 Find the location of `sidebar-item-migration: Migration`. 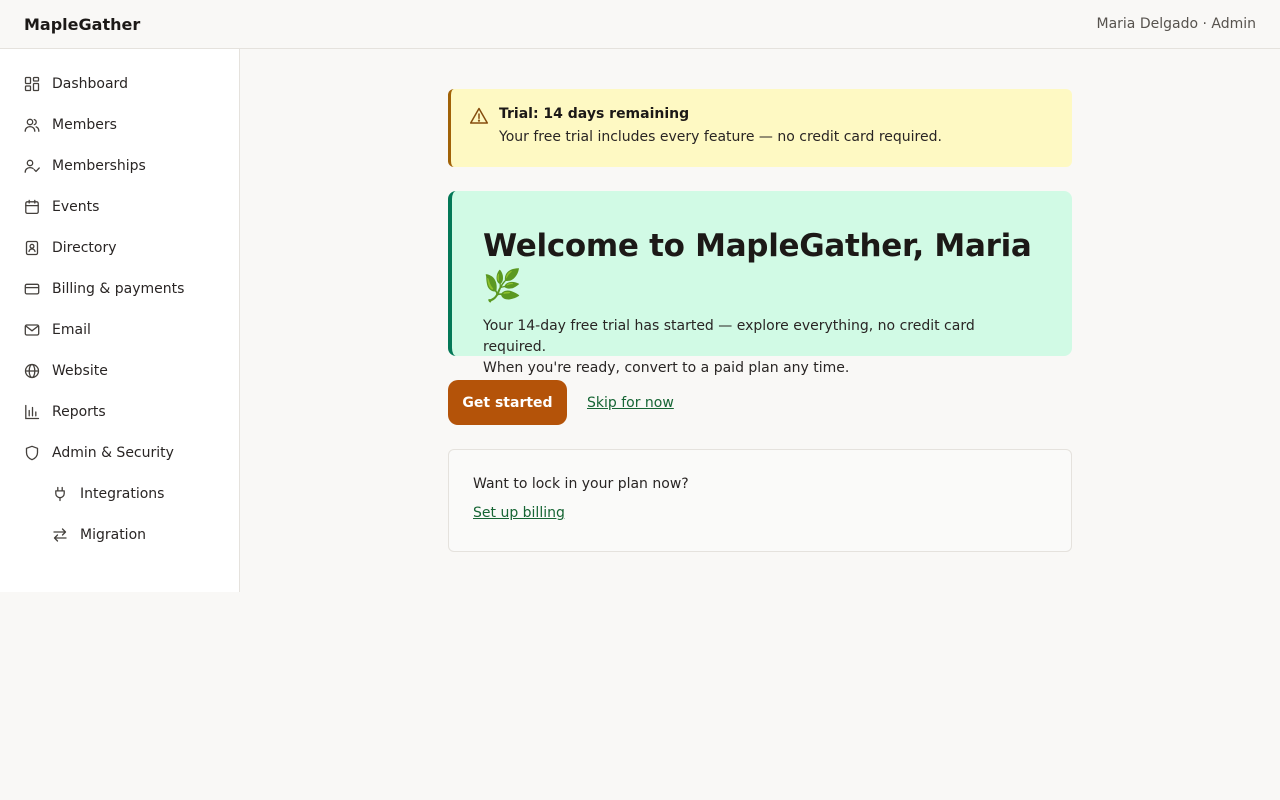

sidebar-item-migration: Migration is located at coordinates (119, 534).